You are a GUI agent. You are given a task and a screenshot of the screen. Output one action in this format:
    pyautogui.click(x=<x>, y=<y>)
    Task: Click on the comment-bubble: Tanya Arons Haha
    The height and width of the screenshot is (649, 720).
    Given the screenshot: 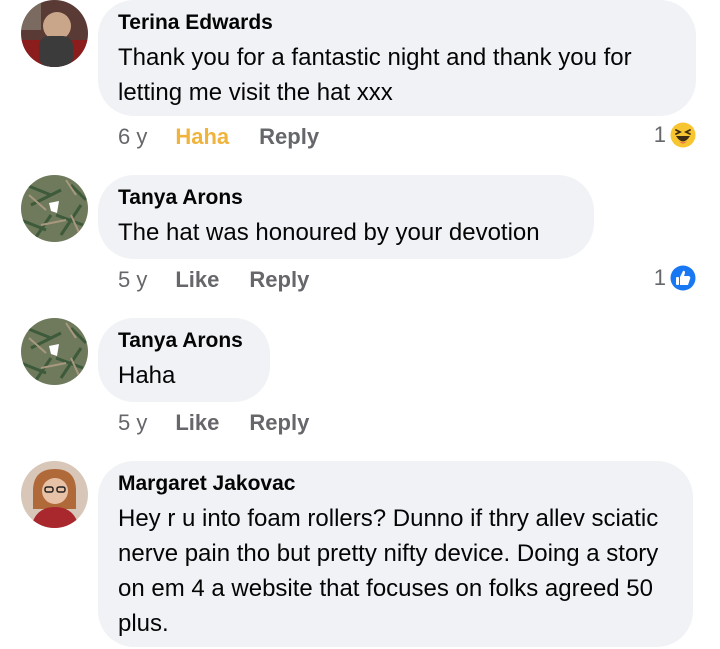 What is the action you would take?
    pyautogui.click(x=184, y=360)
    